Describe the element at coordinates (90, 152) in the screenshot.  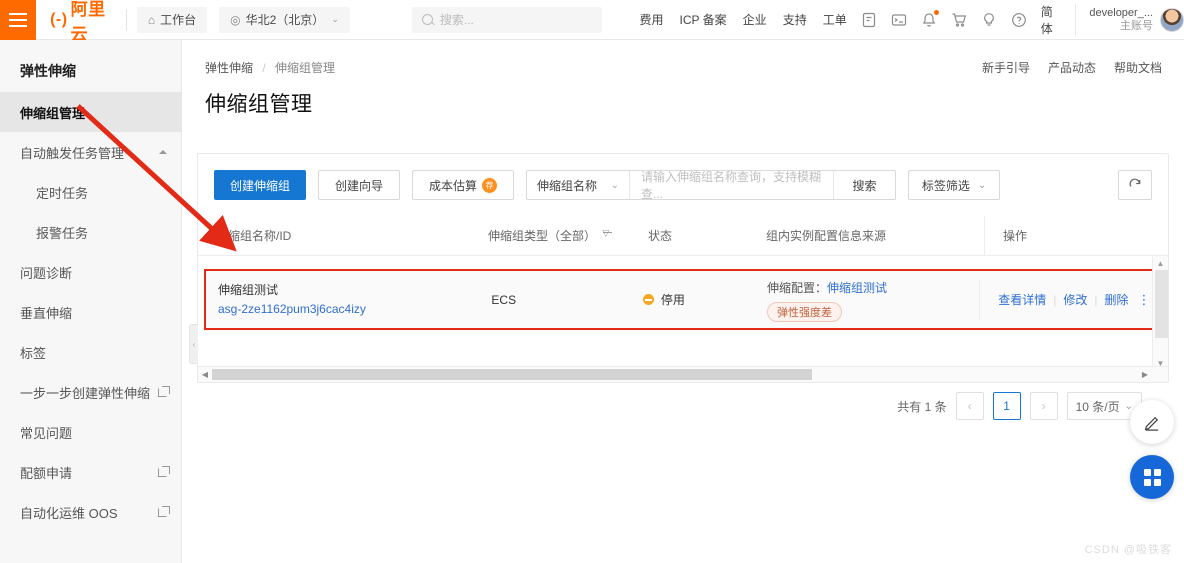
I see `sidebar-item-auto-trigger-tasks: 自动触发任务管理` at that location.